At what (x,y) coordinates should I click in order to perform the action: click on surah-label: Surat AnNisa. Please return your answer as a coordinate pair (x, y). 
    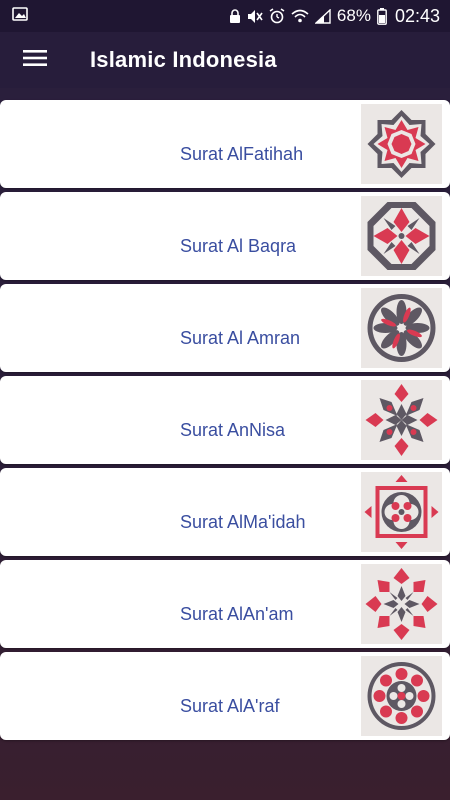
    Looking at the image, I should click on (233, 429).